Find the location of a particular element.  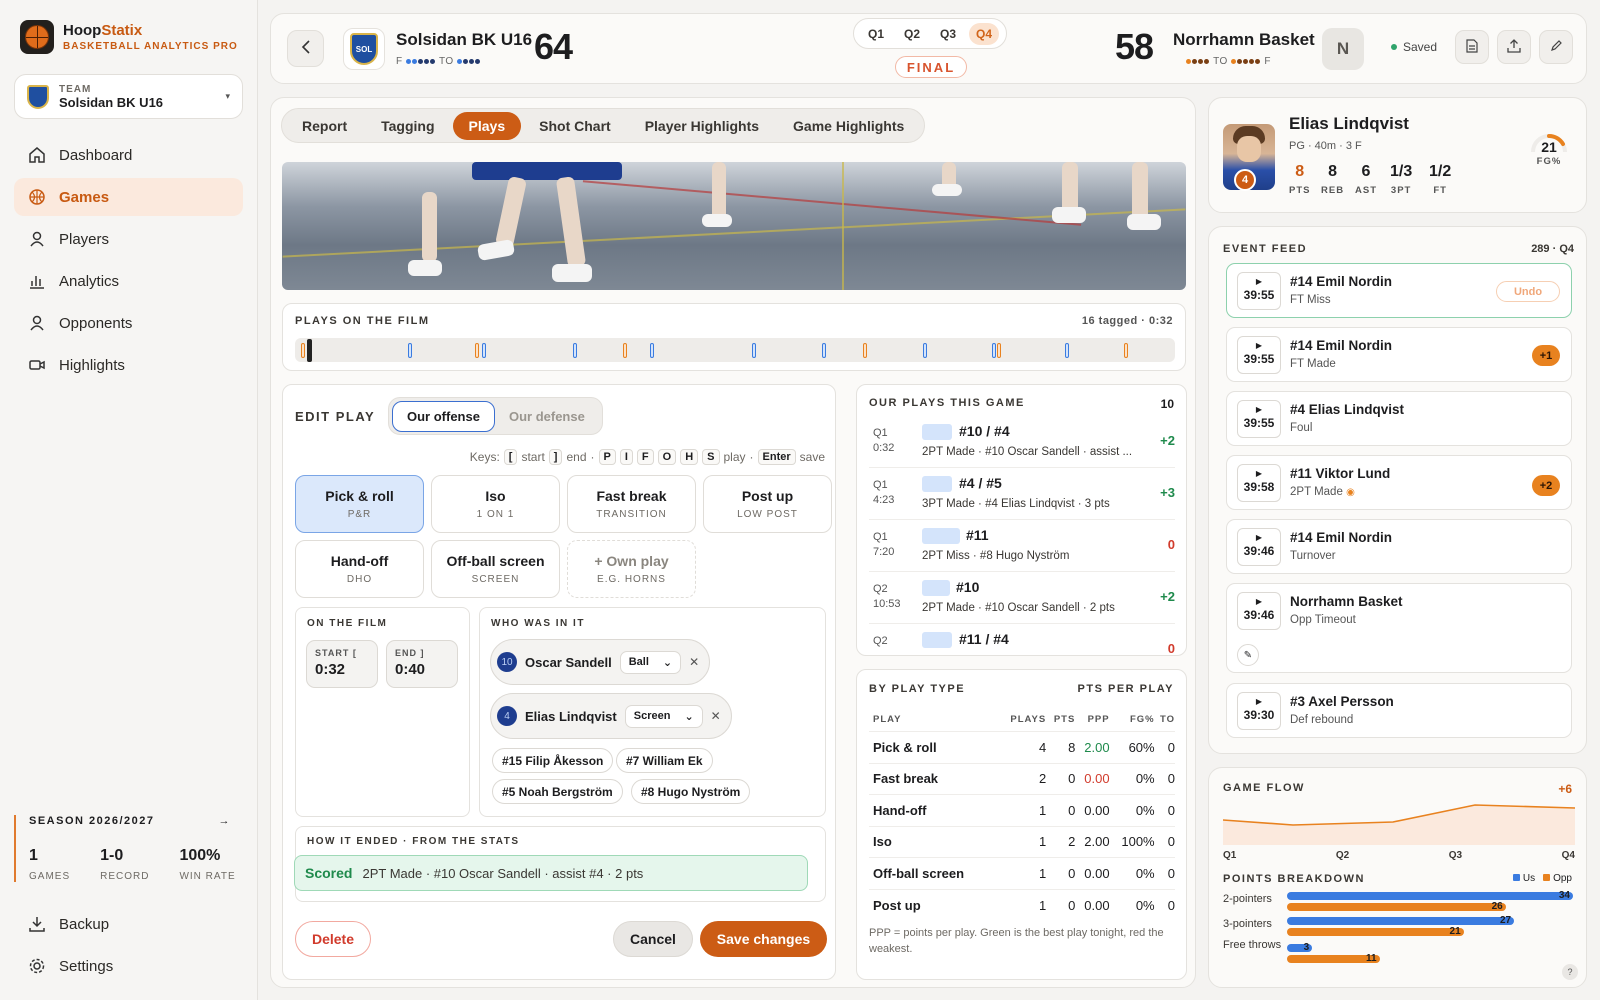

tab-plays: Plays is located at coordinates (487, 125).